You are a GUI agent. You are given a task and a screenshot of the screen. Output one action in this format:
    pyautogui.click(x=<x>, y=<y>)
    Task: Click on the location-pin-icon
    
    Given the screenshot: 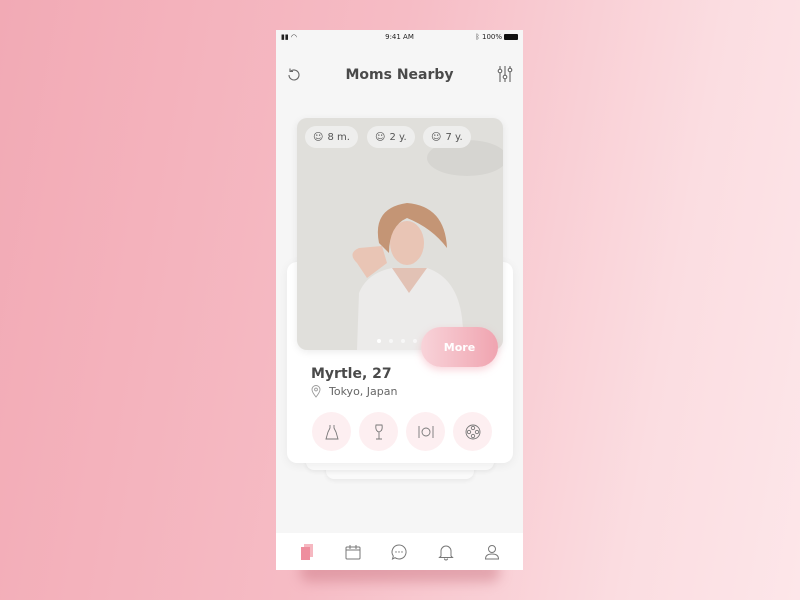 What is the action you would take?
    pyautogui.click(x=316, y=391)
    